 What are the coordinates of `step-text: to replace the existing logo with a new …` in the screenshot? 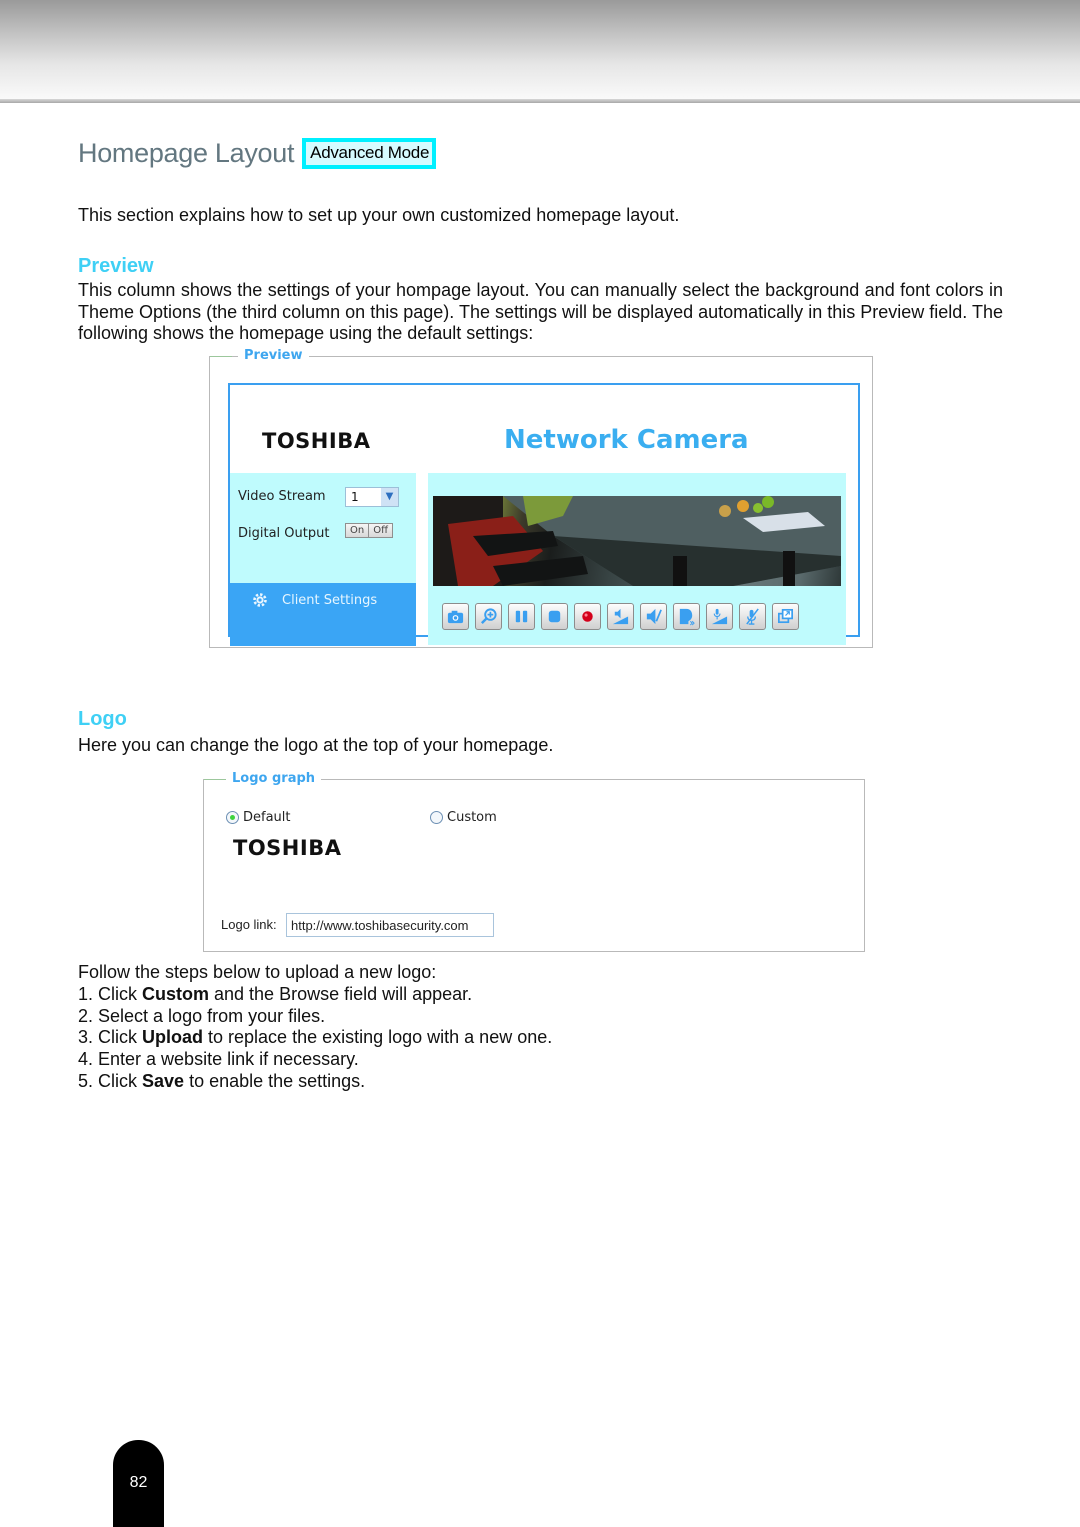 It's located at (378, 1037).